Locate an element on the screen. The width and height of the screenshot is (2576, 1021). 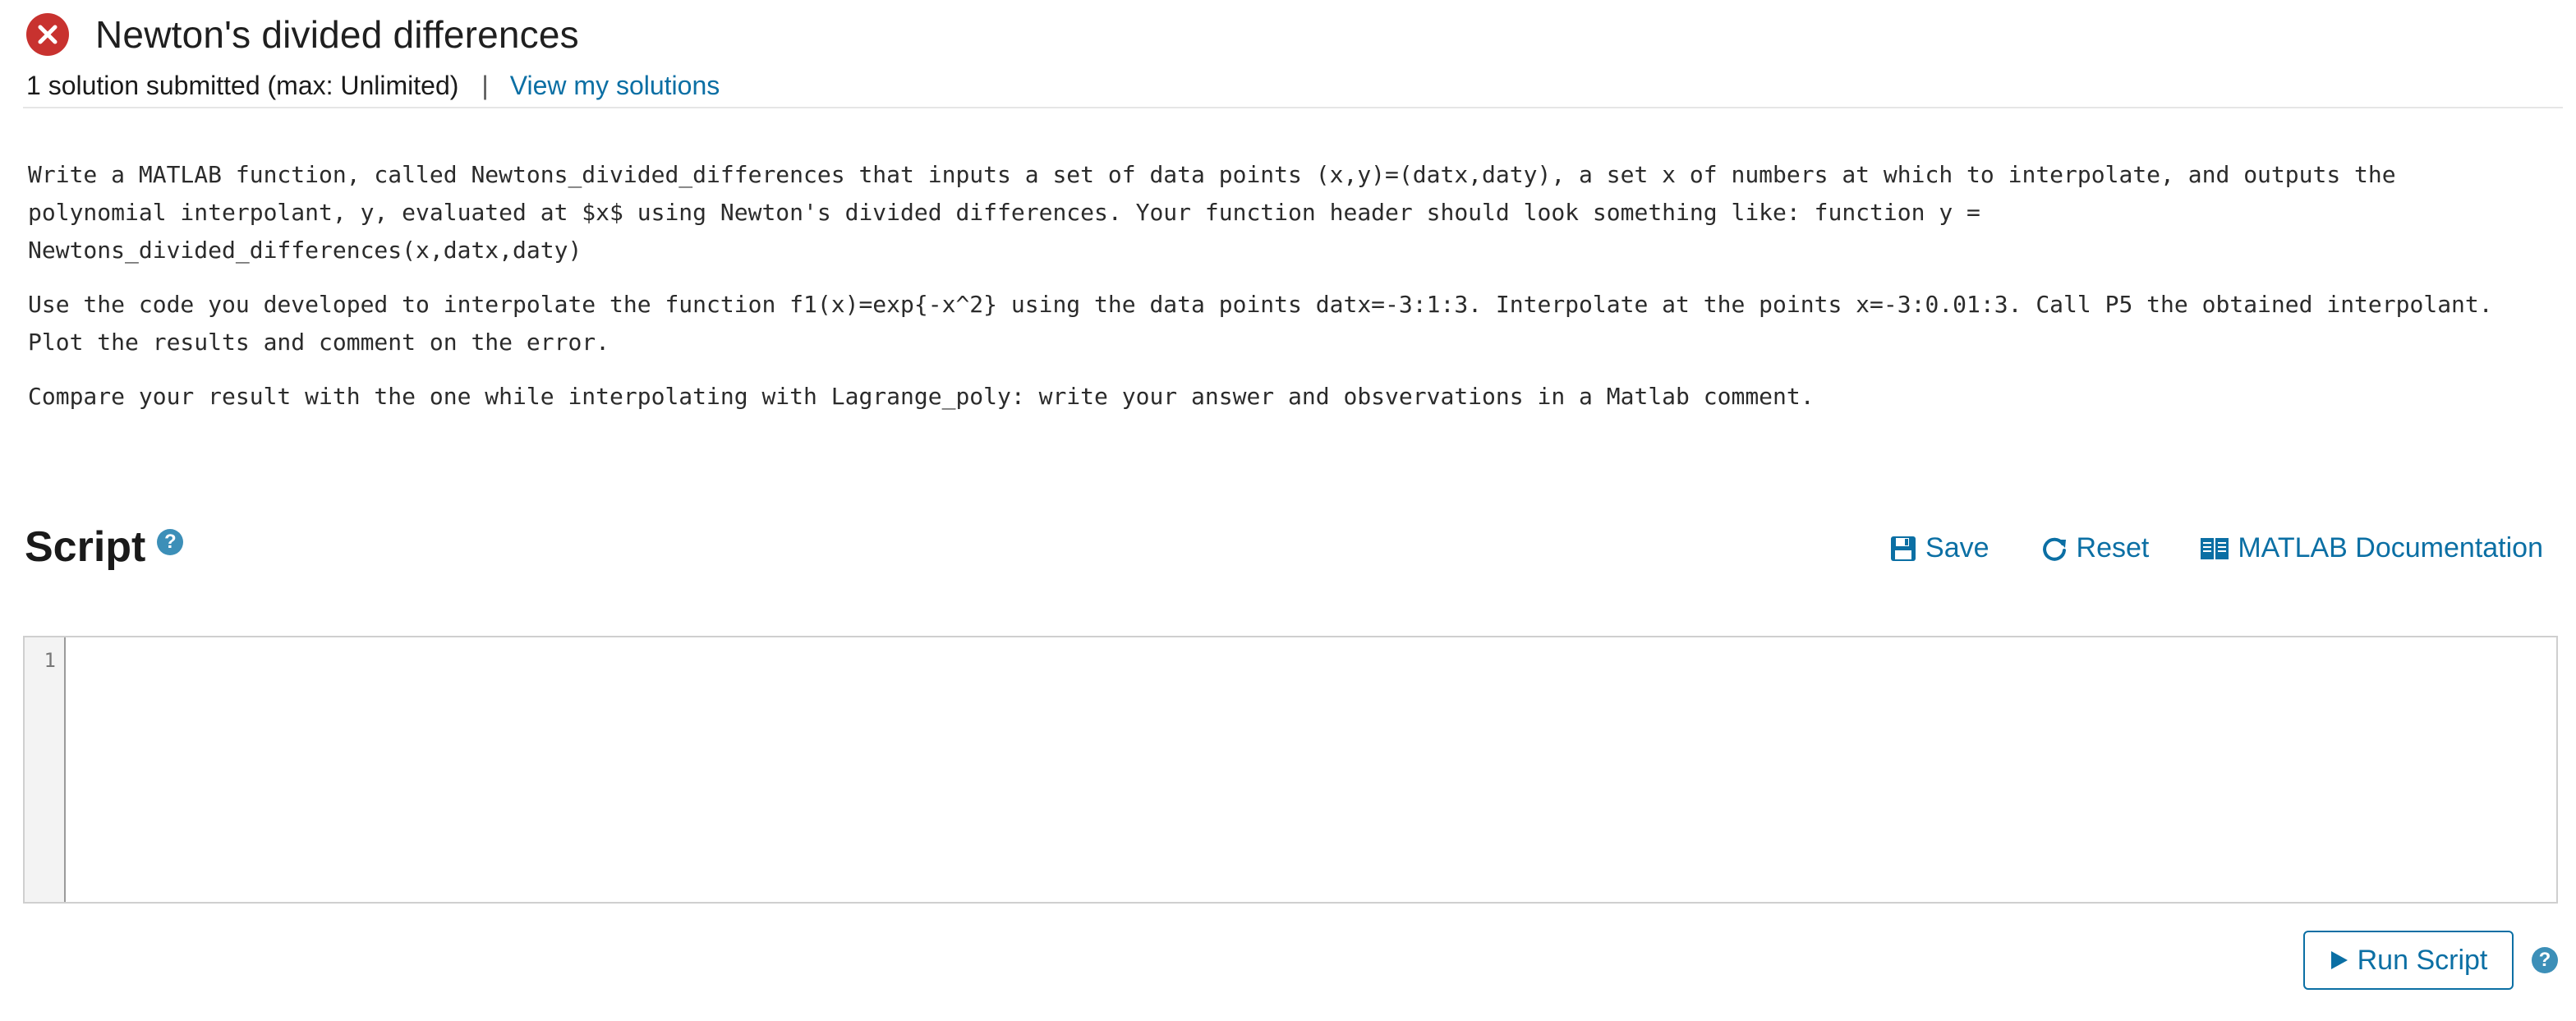
script-title-text: Script is located at coordinates (85, 547).